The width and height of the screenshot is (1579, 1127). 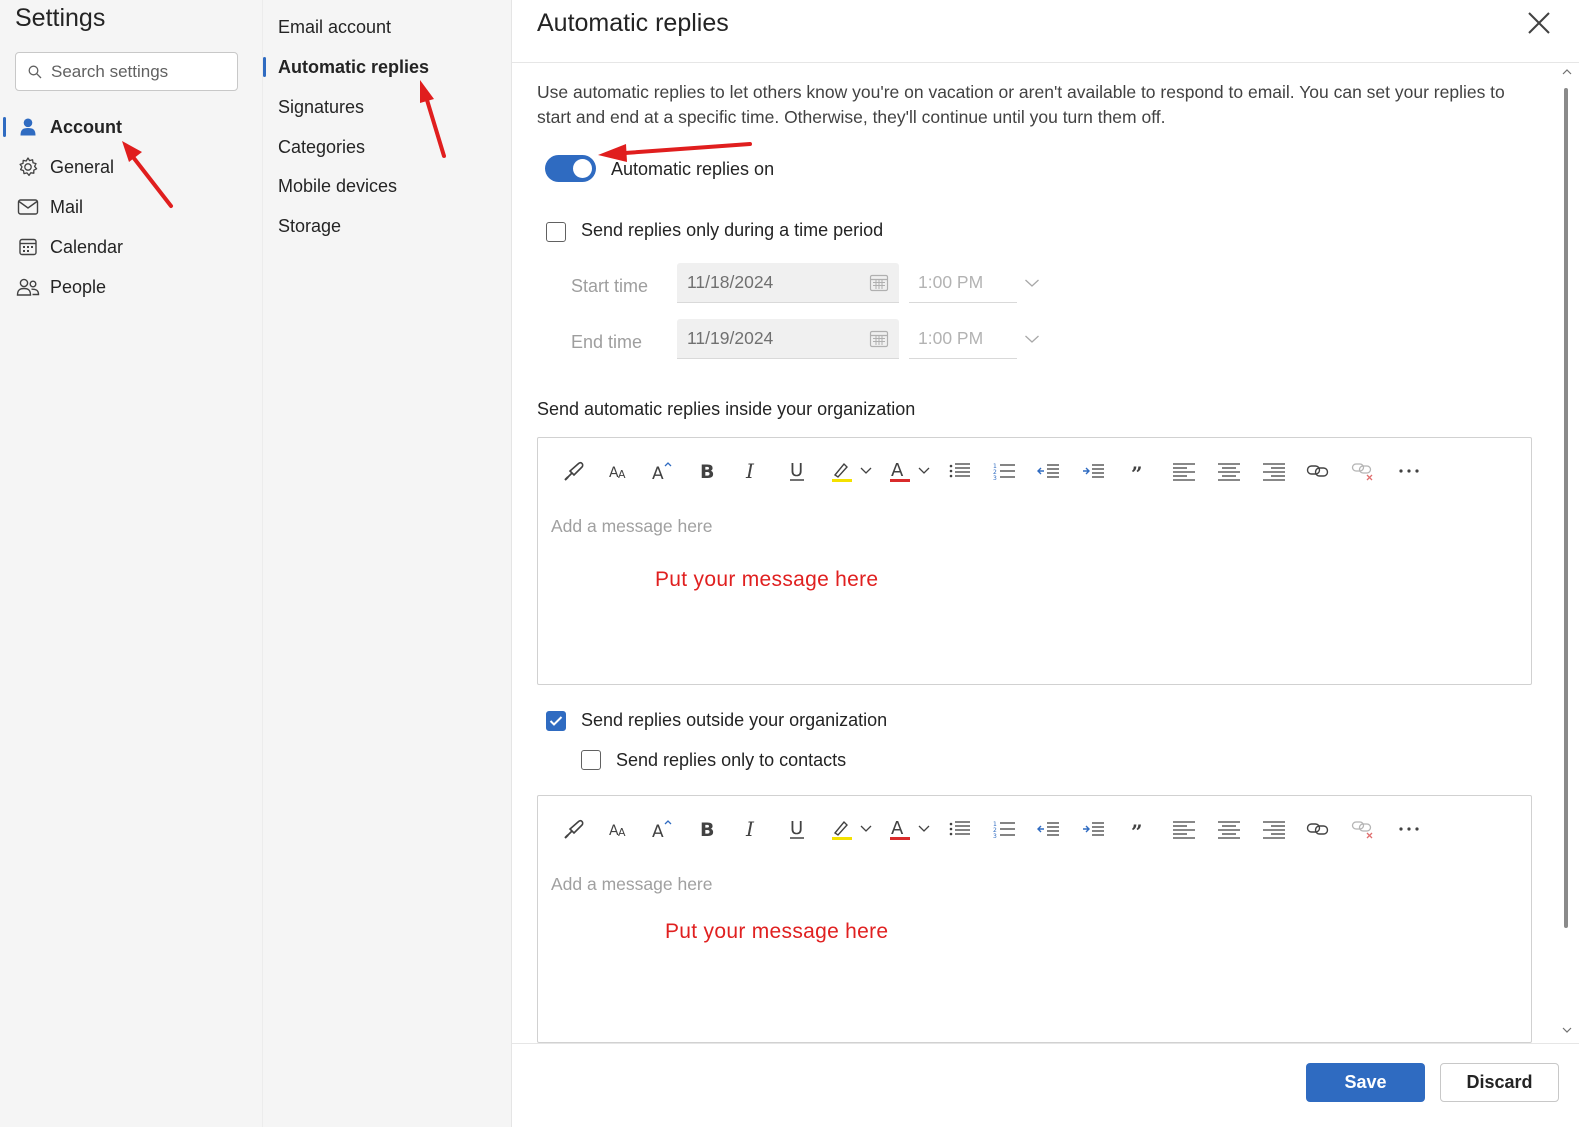 What do you see at coordinates (693, 169) in the screenshot?
I see `toggle-label: Automatic replies on` at bounding box center [693, 169].